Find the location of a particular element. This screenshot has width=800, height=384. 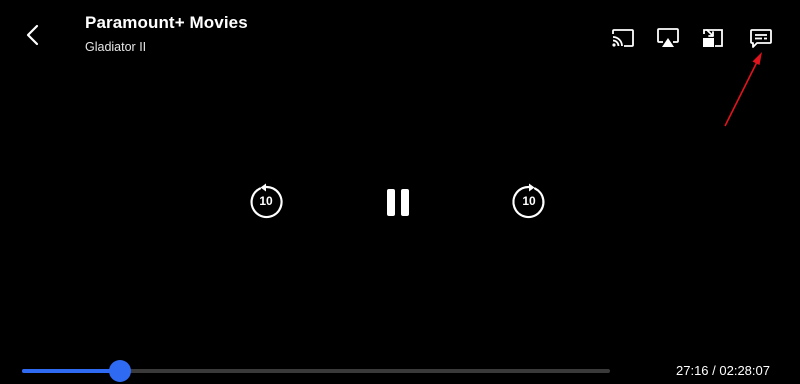

chevron-left-icon is located at coordinates (32, 35).